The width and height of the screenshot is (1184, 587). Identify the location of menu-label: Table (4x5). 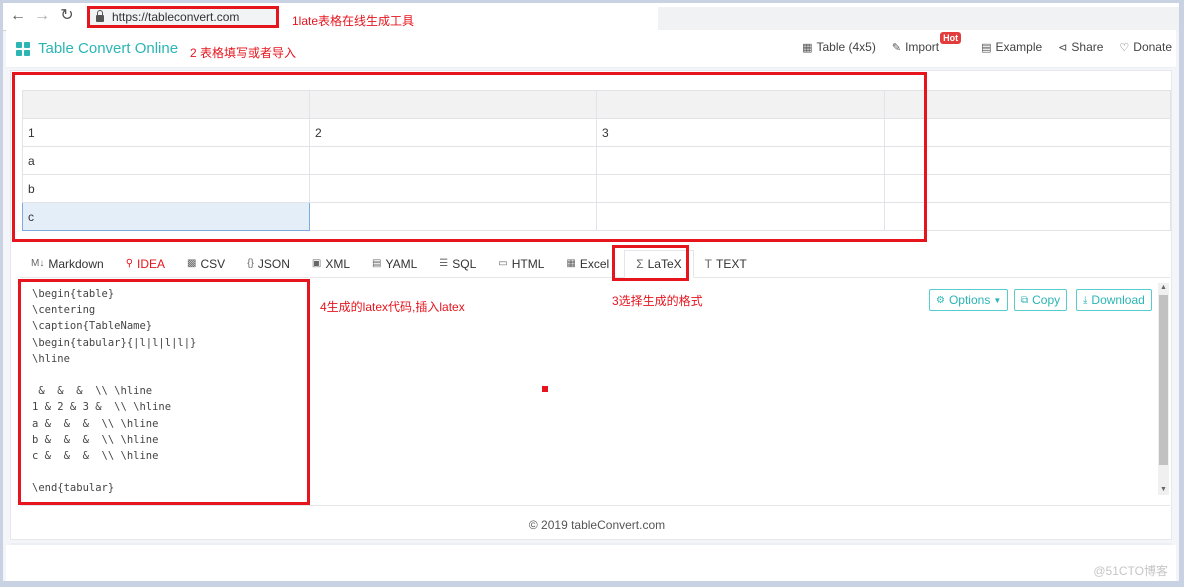
(846, 47).